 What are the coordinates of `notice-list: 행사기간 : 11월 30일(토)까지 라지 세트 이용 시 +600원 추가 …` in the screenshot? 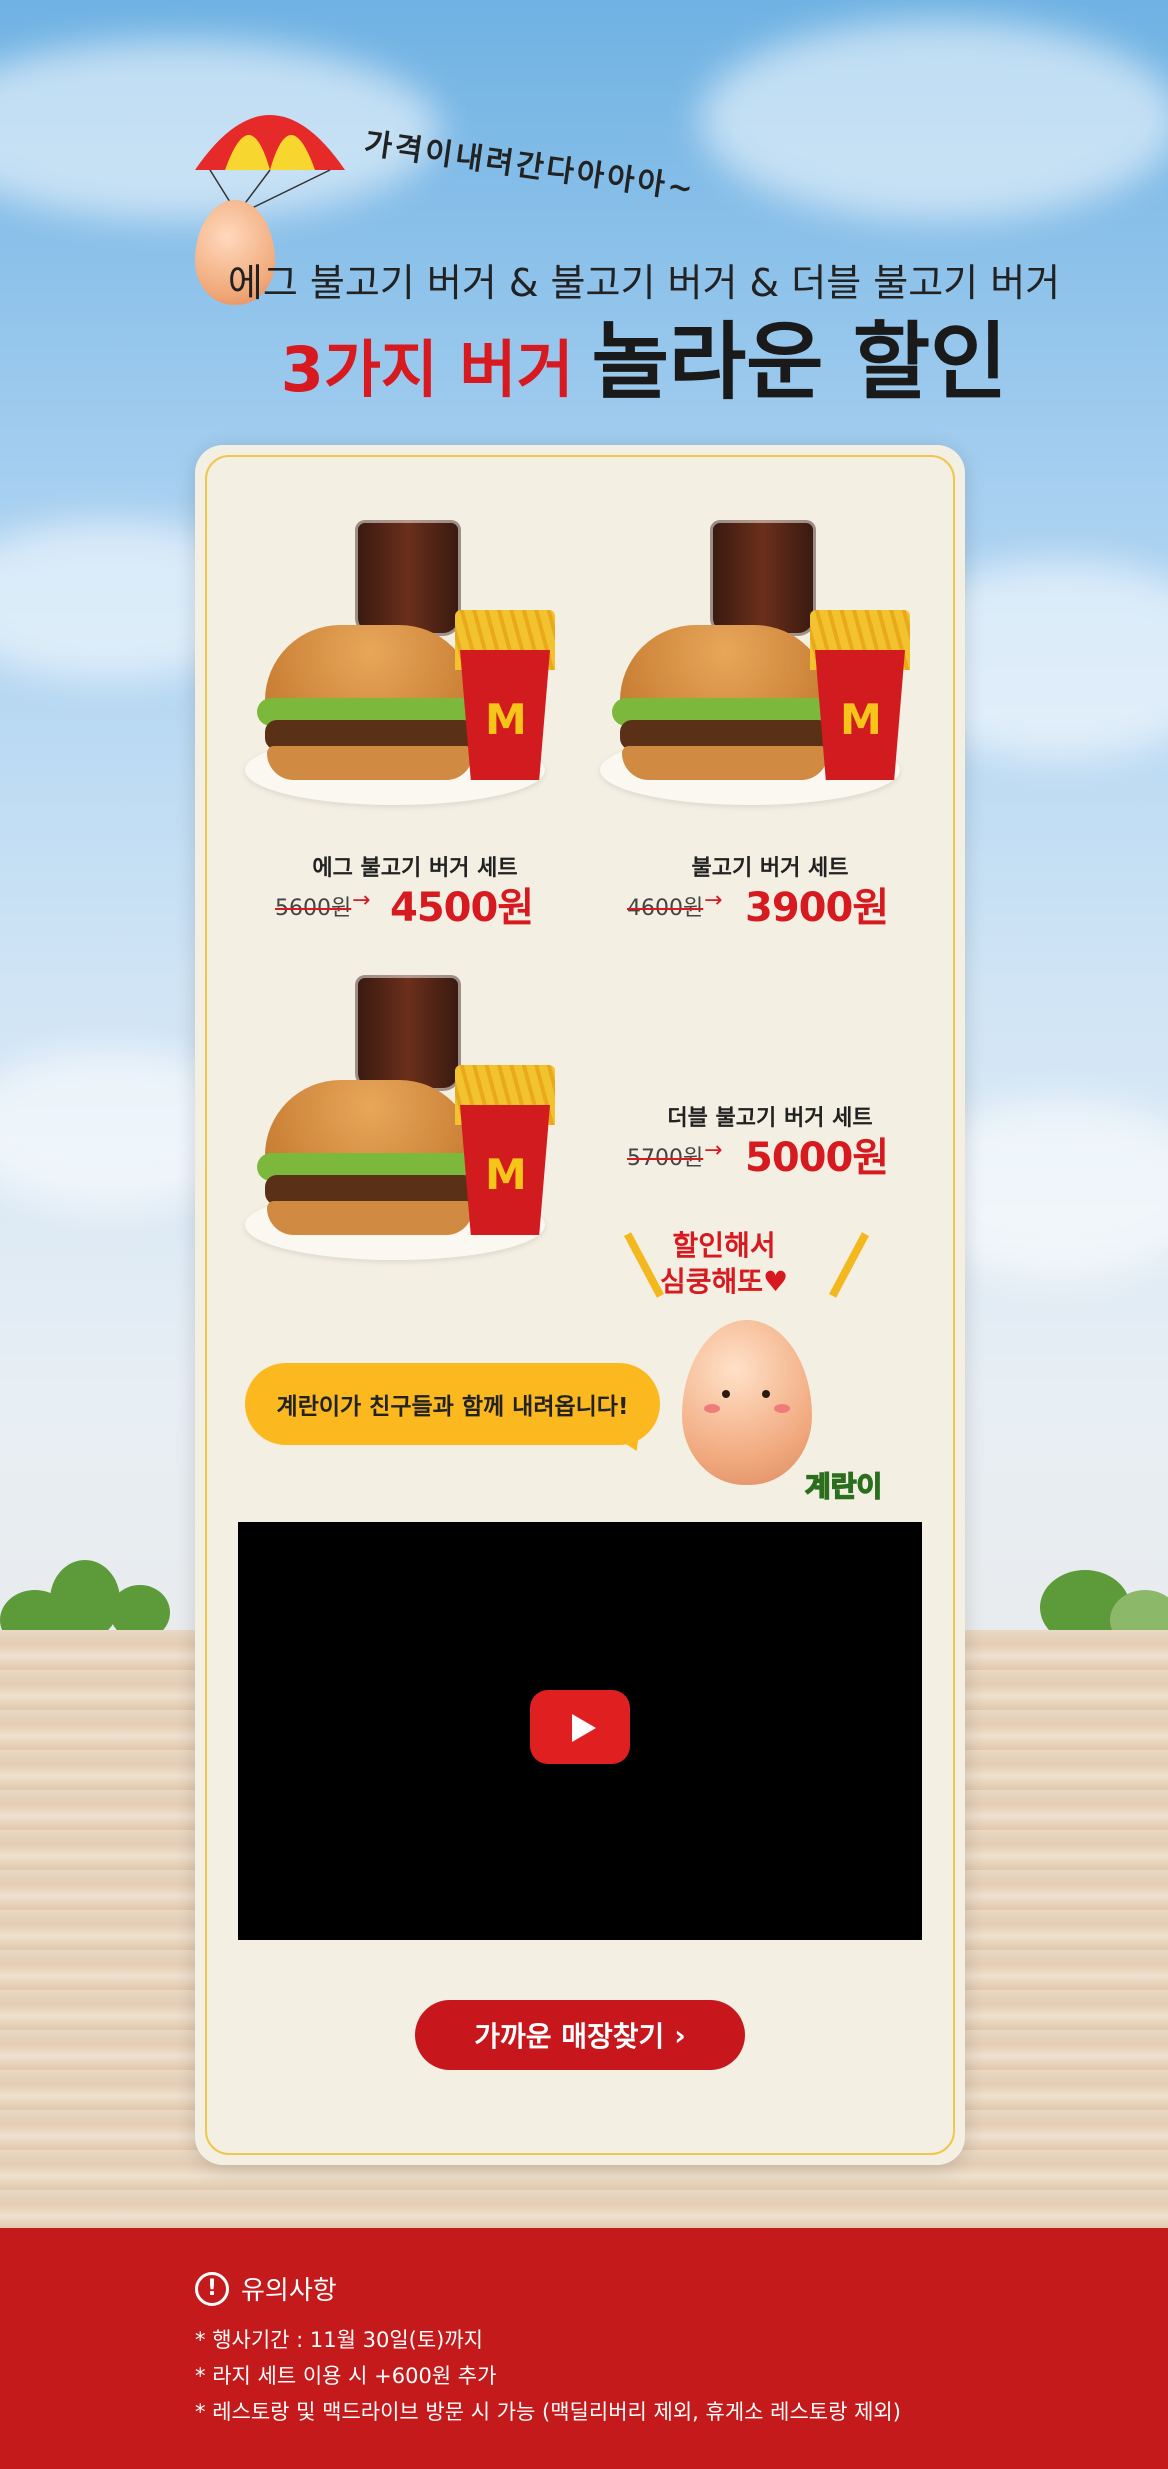 It's located at (548, 2376).